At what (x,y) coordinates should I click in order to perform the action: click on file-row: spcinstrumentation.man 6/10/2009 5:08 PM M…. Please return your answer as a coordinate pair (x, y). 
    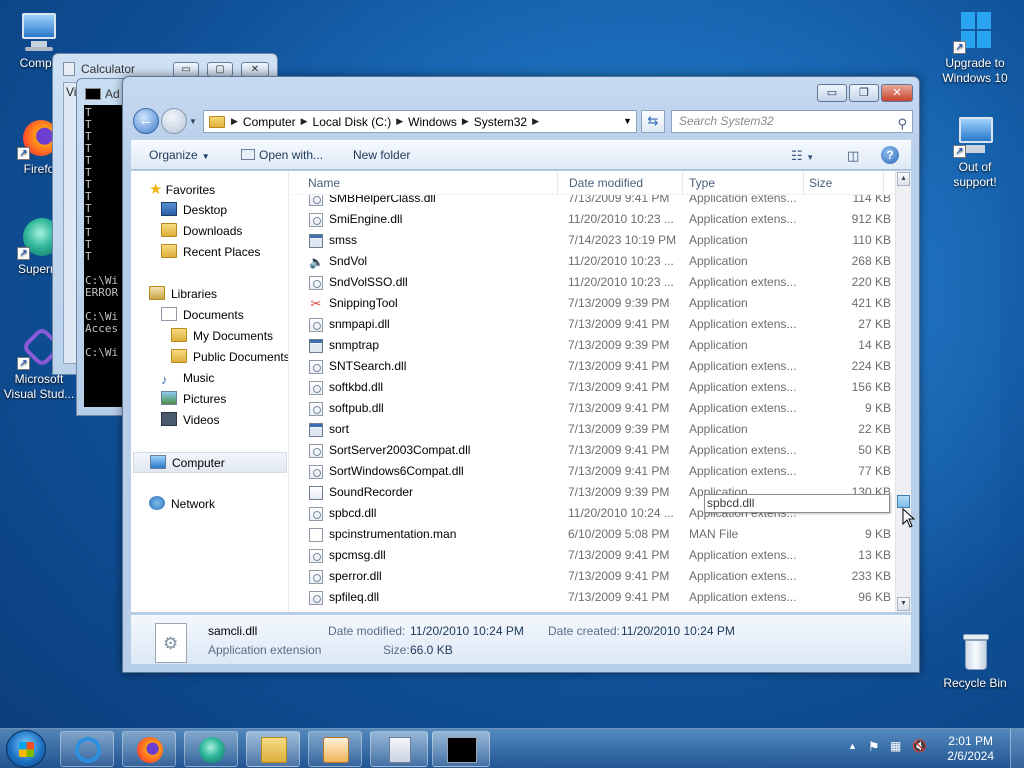
    Looking at the image, I should click on (593, 534).